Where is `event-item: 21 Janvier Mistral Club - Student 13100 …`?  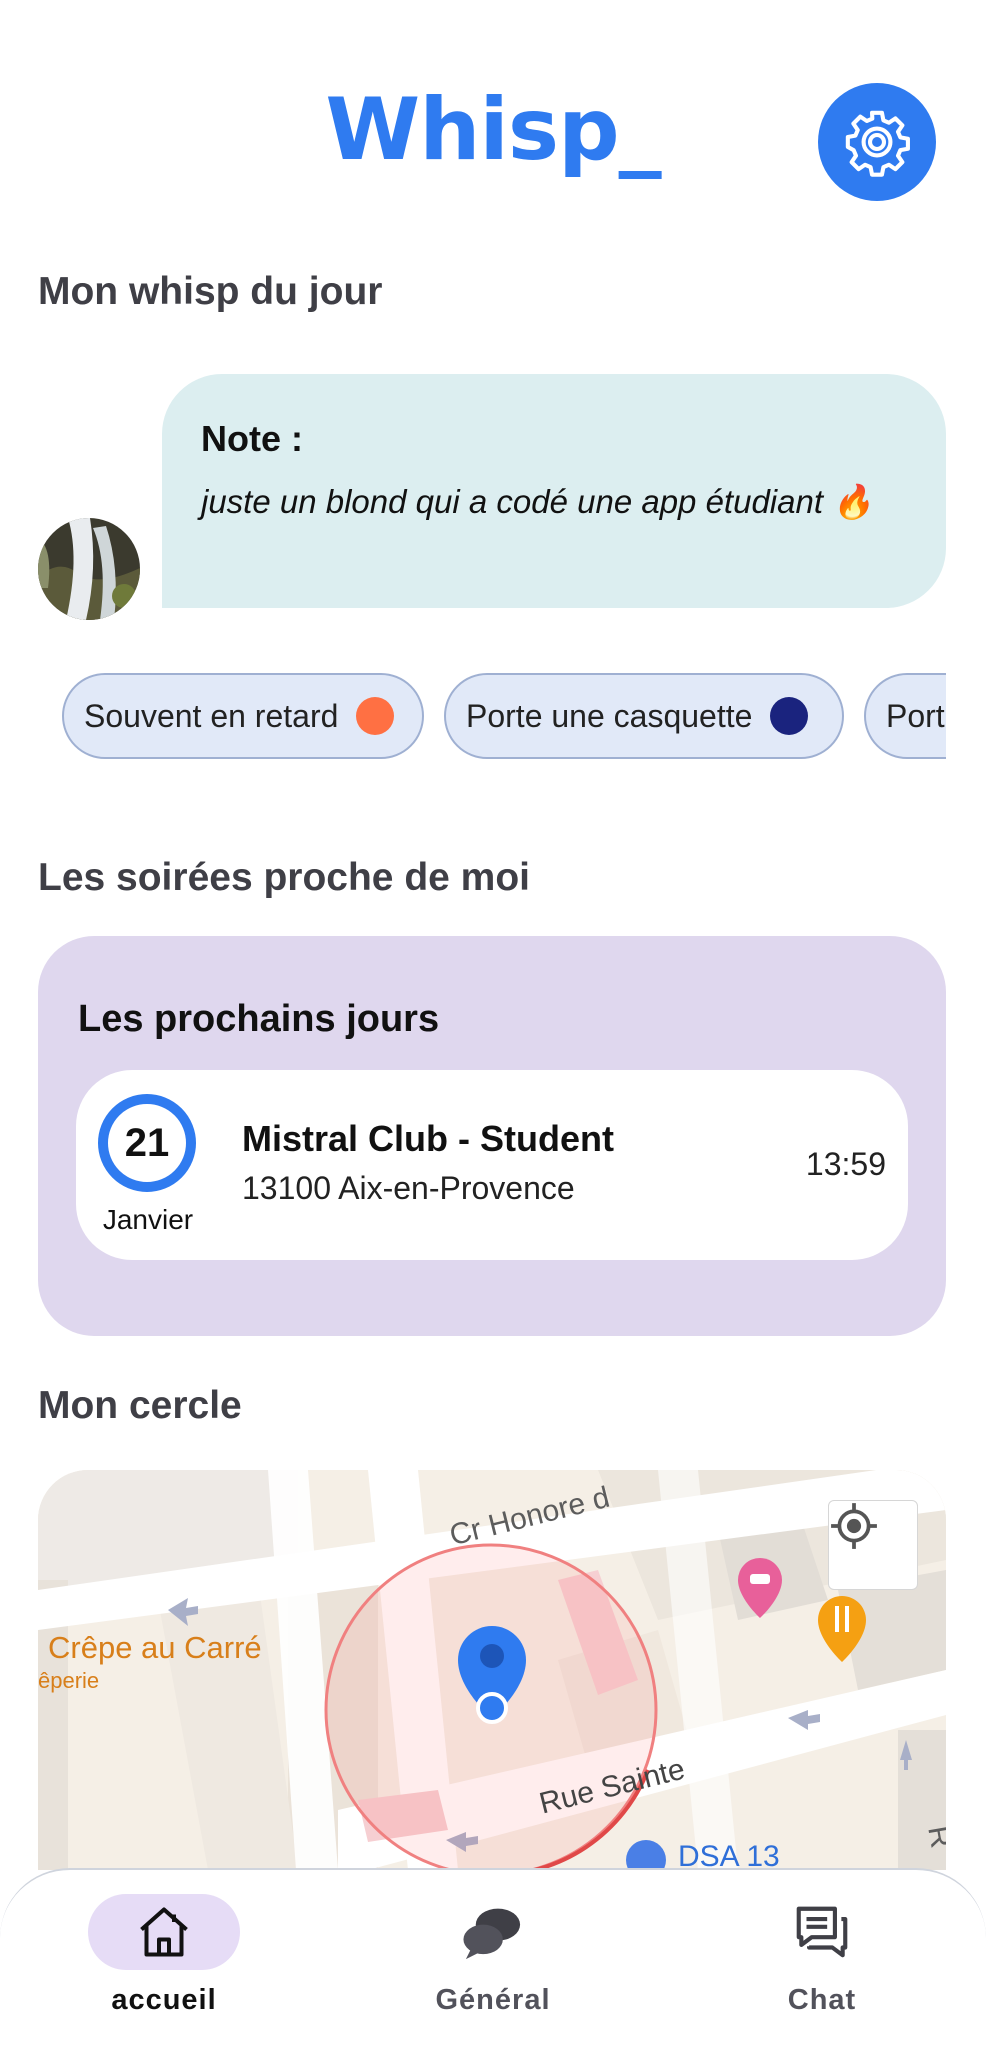
event-item: 21 Janvier Mistral Club - Student 13100 … is located at coordinates (492, 1165).